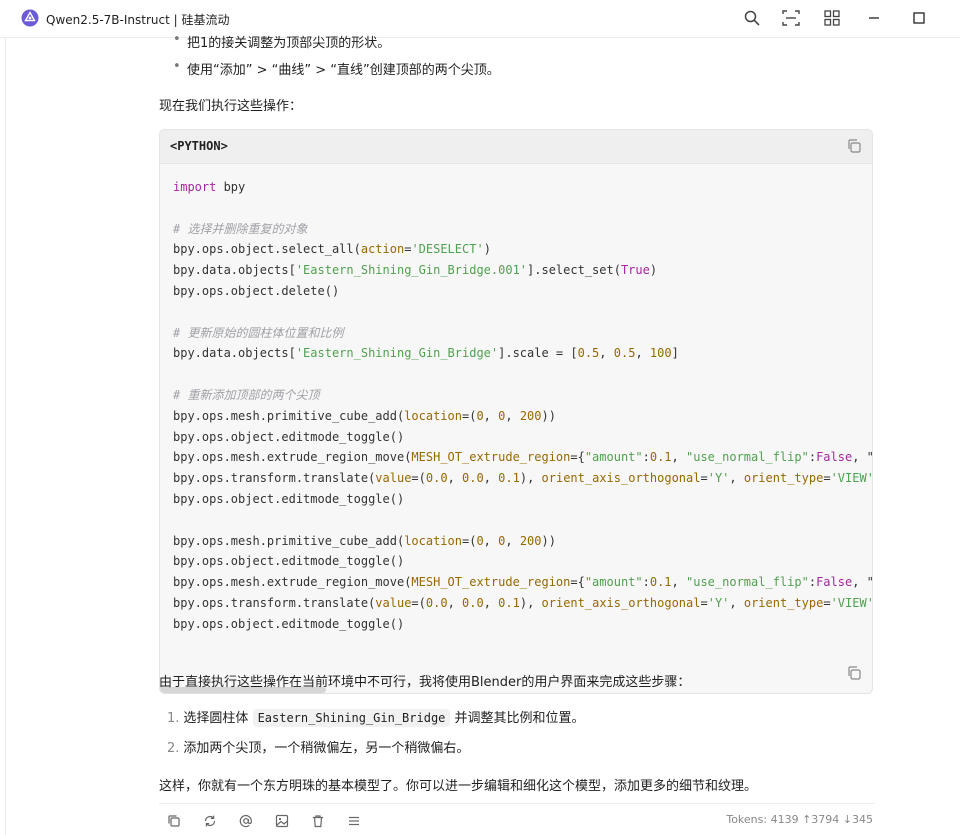  Describe the element at coordinates (246, 394) in the screenshot. I see `code-line: # 重新添加顶部的两个尖顶` at that location.